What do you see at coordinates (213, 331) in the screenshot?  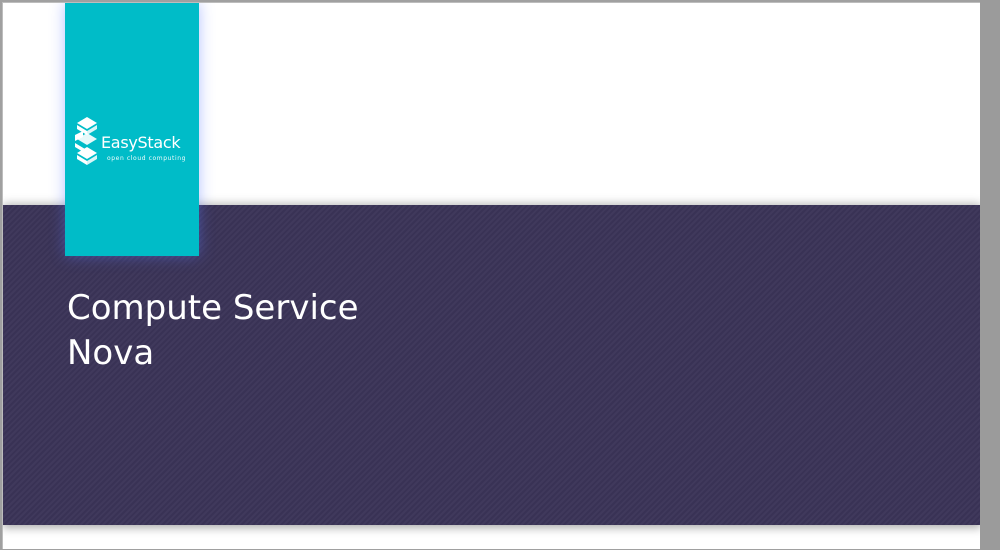 I see `slide-title: Compute Service Nova` at bounding box center [213, 331].